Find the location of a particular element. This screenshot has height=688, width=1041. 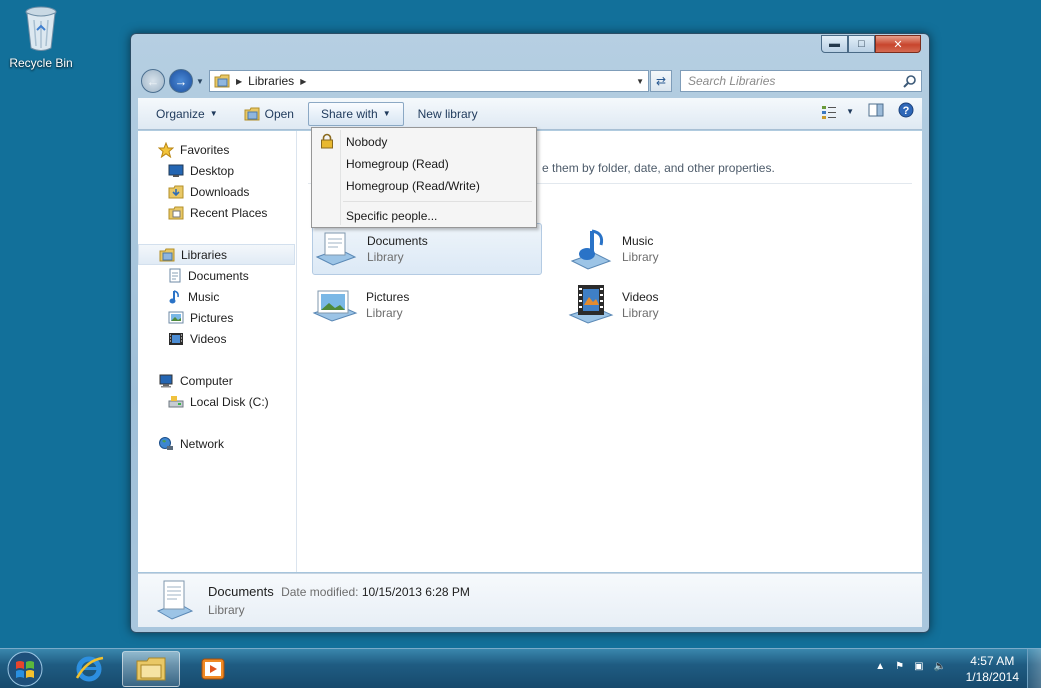

explorer-folder-icon is located at coordinates (151, 669).